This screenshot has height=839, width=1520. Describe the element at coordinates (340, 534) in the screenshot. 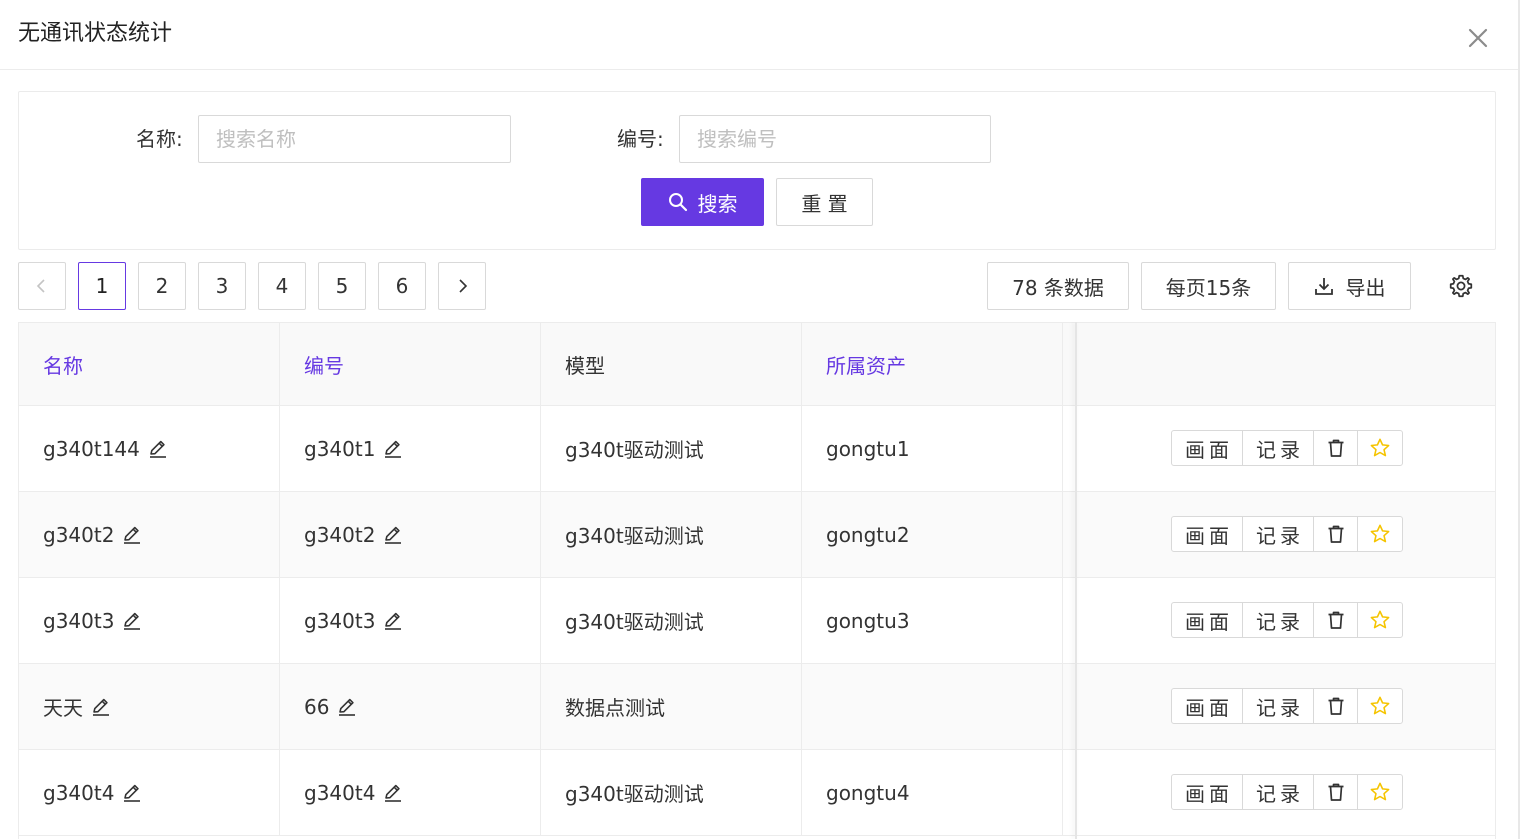

I see `cell-code-text: g340t2` at that location.